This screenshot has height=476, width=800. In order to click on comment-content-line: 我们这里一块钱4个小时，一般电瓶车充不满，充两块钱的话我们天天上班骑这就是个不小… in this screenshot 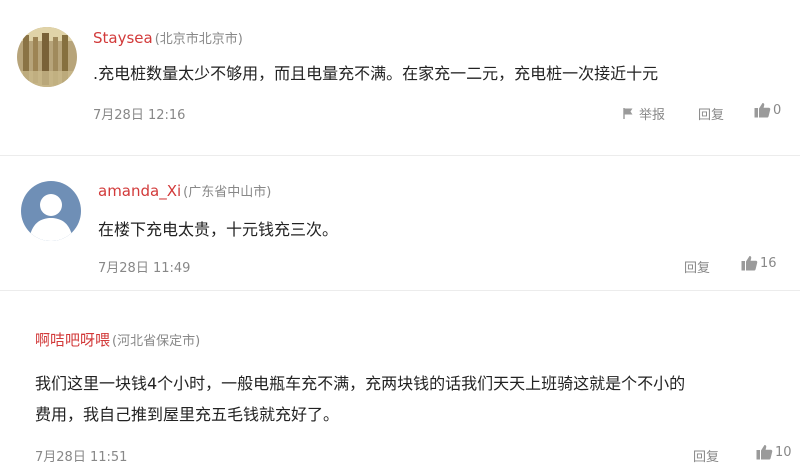, I will do `click(360, 383)`.